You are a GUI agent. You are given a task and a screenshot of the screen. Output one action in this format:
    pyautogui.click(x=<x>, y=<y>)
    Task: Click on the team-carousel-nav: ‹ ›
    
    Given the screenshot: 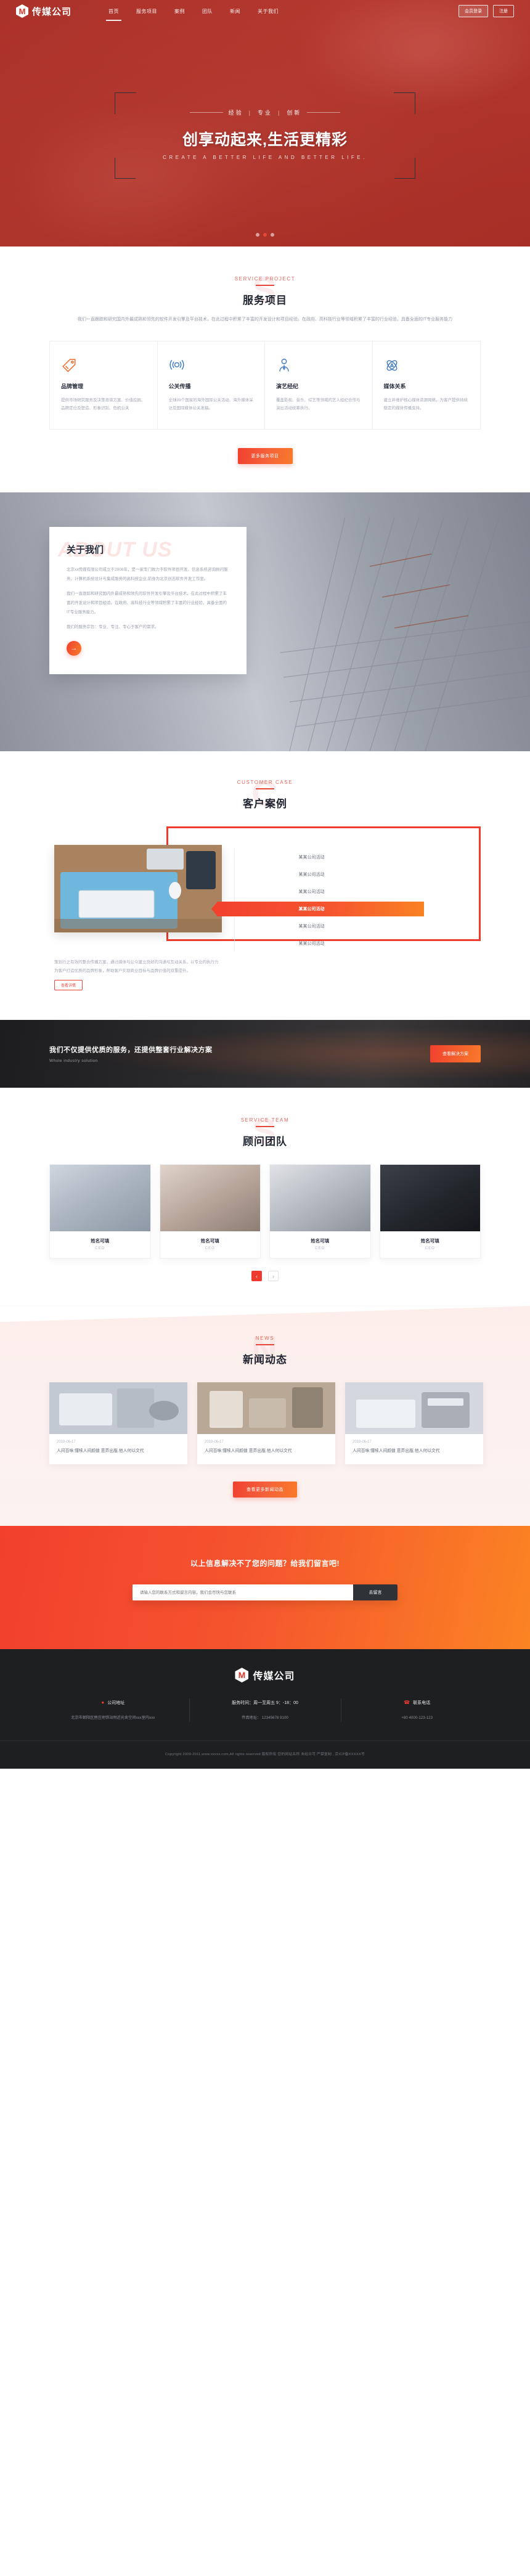 What is the action you would take?
    pyautogui.click(x=265, y=1276)
    